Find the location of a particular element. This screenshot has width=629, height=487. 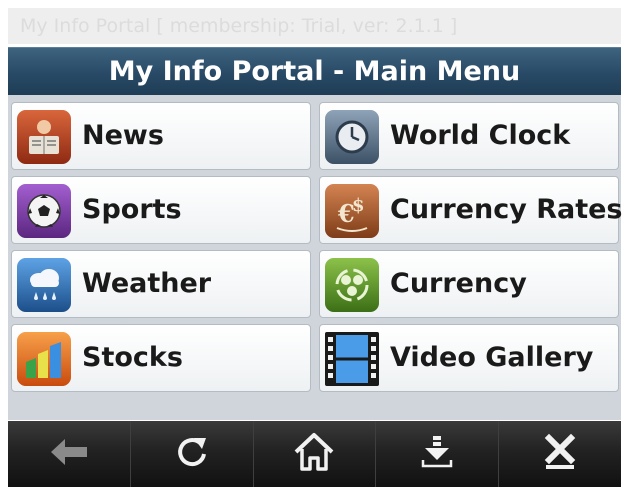

menu-item-weather: Weather is located at coordinates (161, 284).